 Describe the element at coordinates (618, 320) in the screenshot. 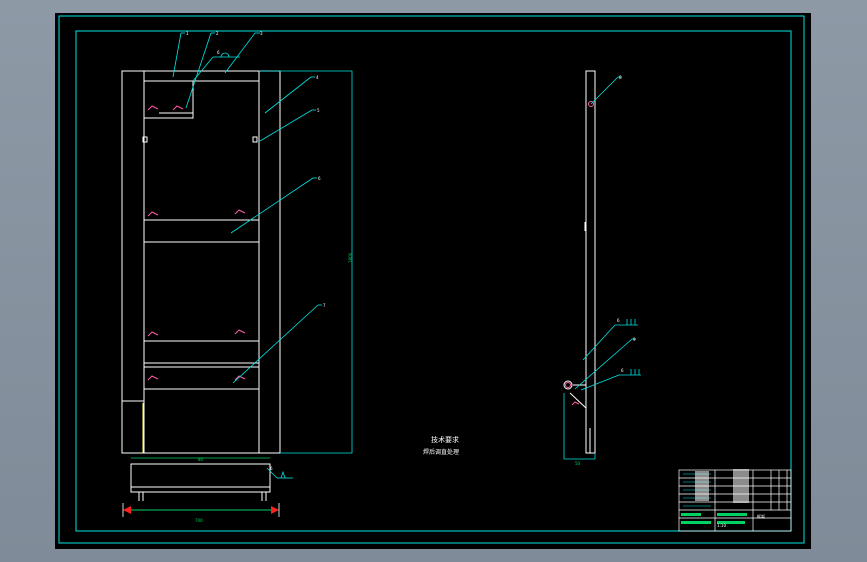

I see `side-weld-label-1: 6` at that location.